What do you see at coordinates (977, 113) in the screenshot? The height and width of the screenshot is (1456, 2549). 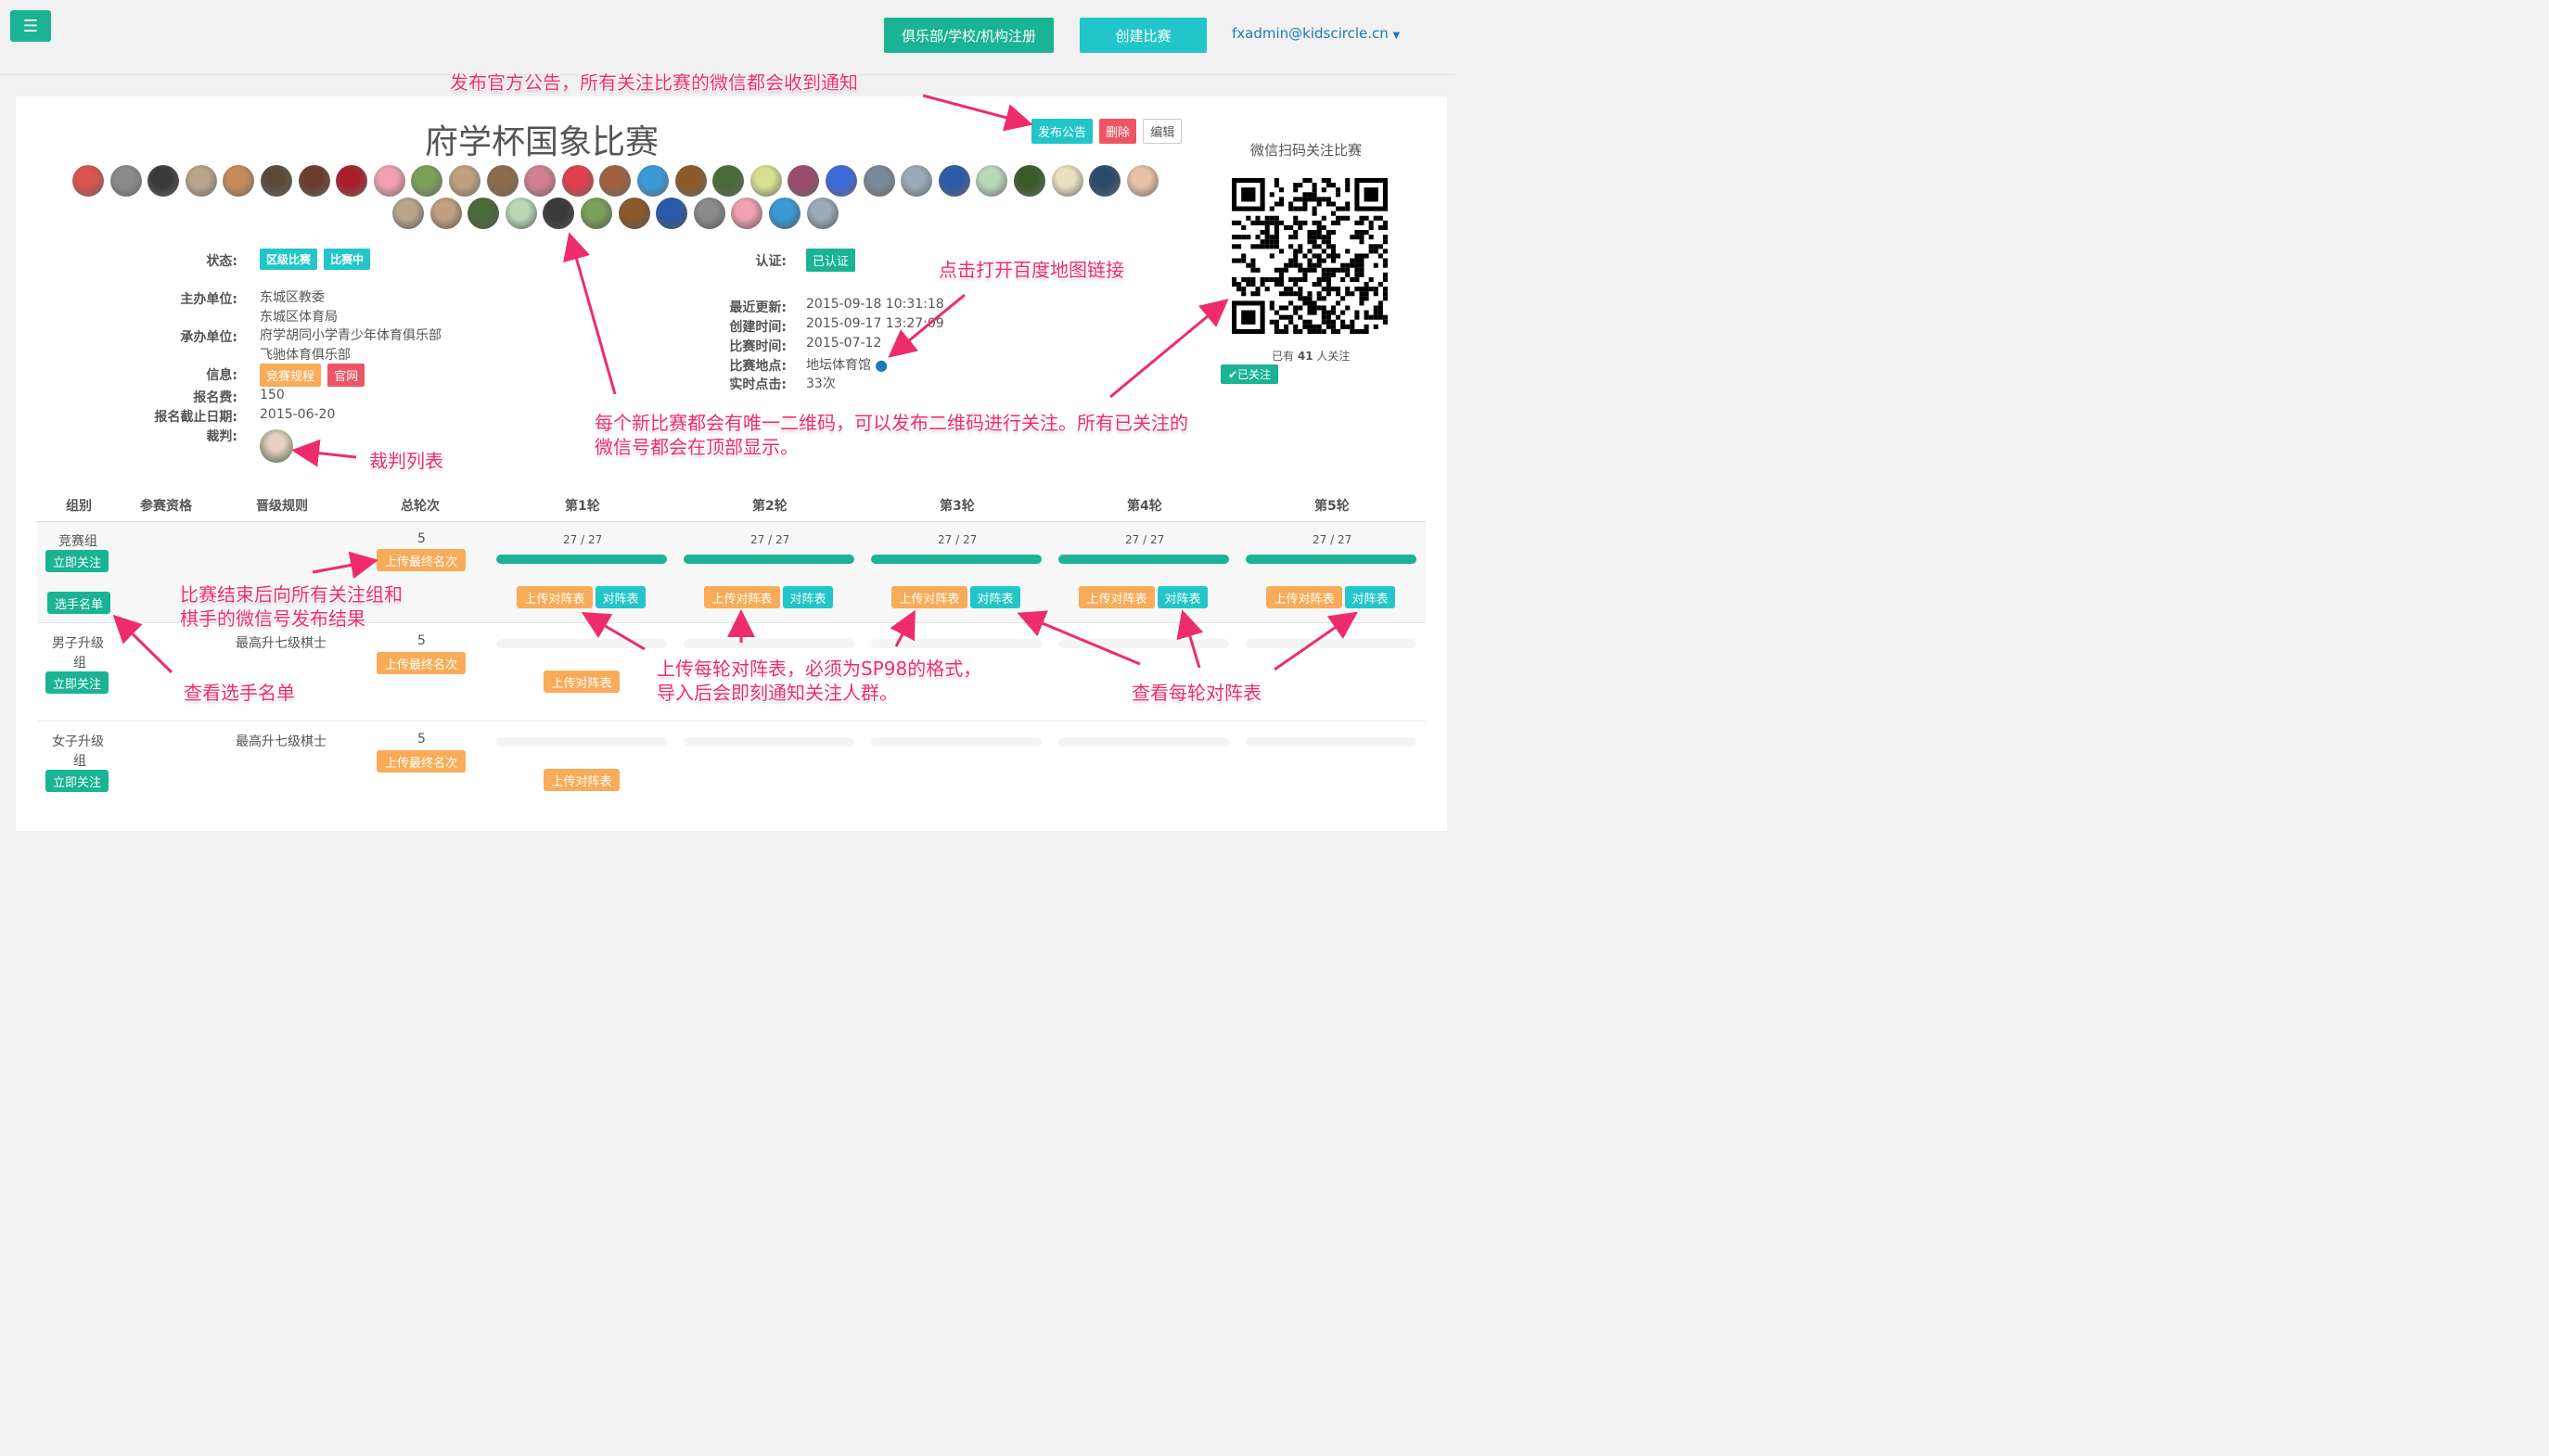 I see `arrow-publish` at bounding box center [977, 113].